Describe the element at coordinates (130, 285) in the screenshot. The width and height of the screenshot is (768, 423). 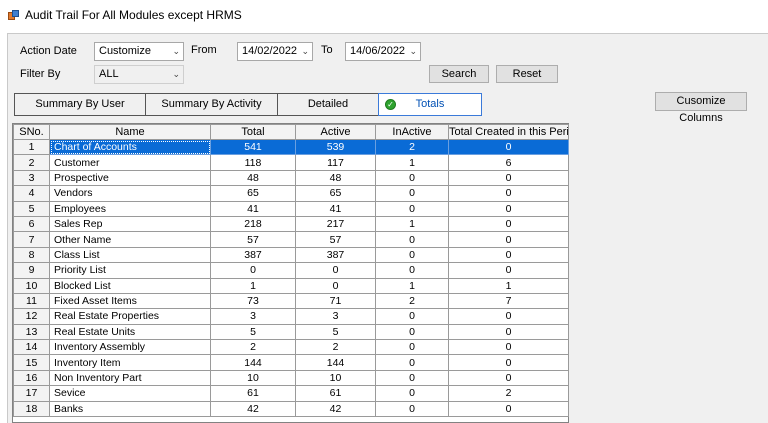
I see `name-cell: Blocked List` at that location.